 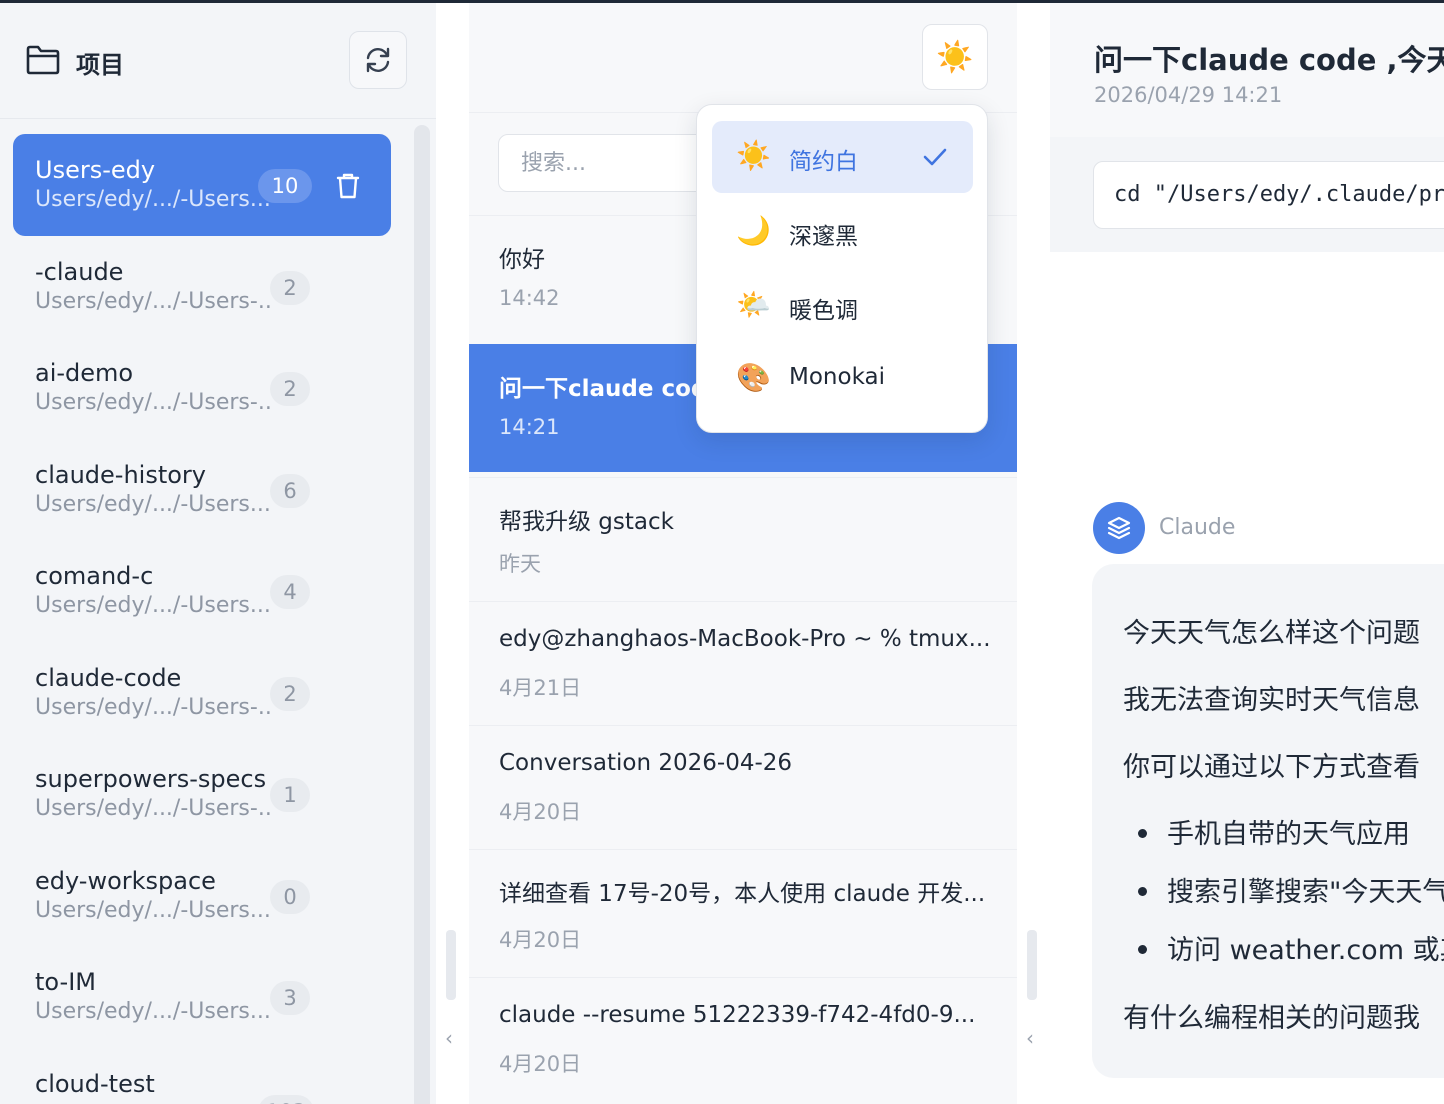 I want to click on command-box: cd "/Users/edy/.claude/projects", so click(x=1268, y=195).